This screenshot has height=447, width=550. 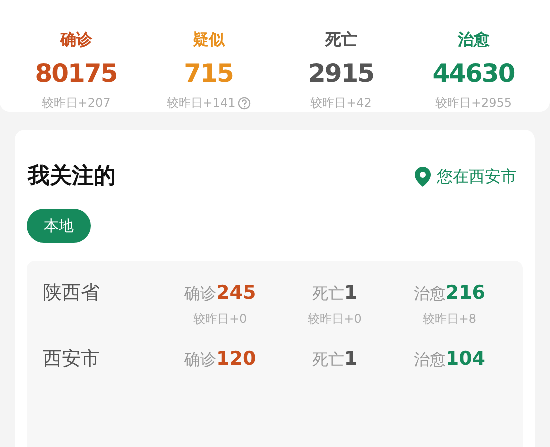 I want to click on stat-value: 715, so click(x=209, y=74).